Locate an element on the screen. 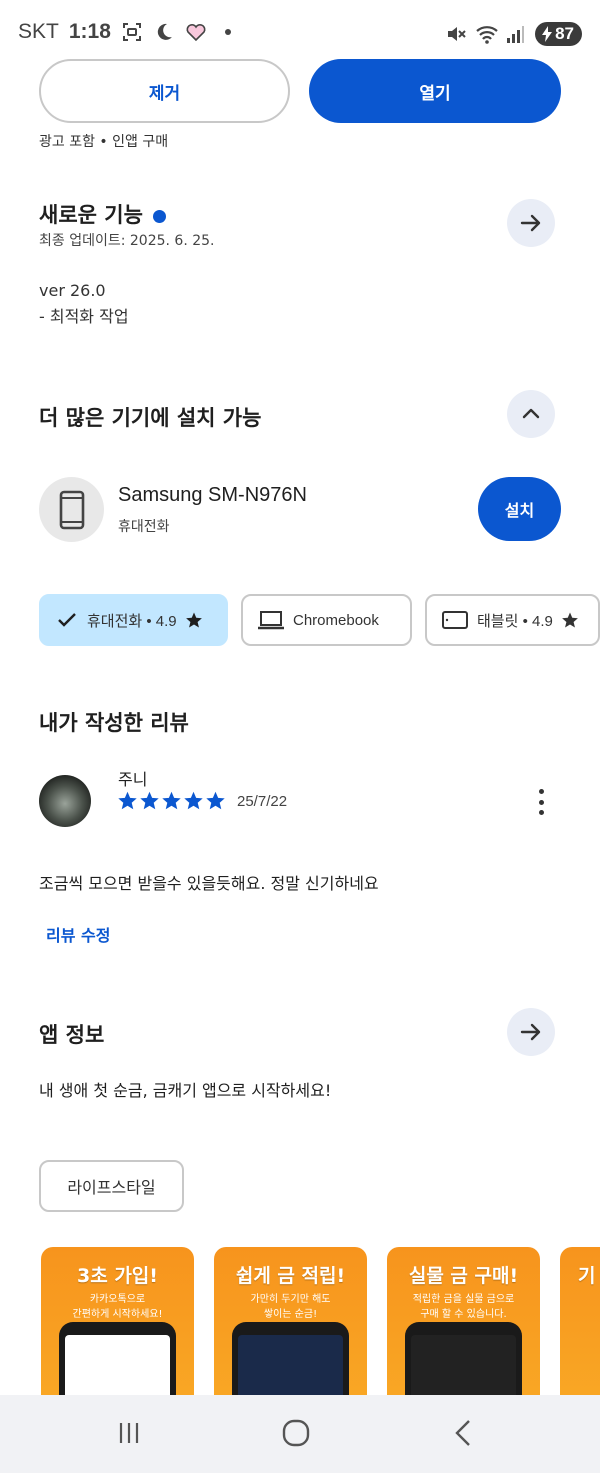  screenshot-heading: 쉽게 금 적립! is located at coordinates (290, 1276).